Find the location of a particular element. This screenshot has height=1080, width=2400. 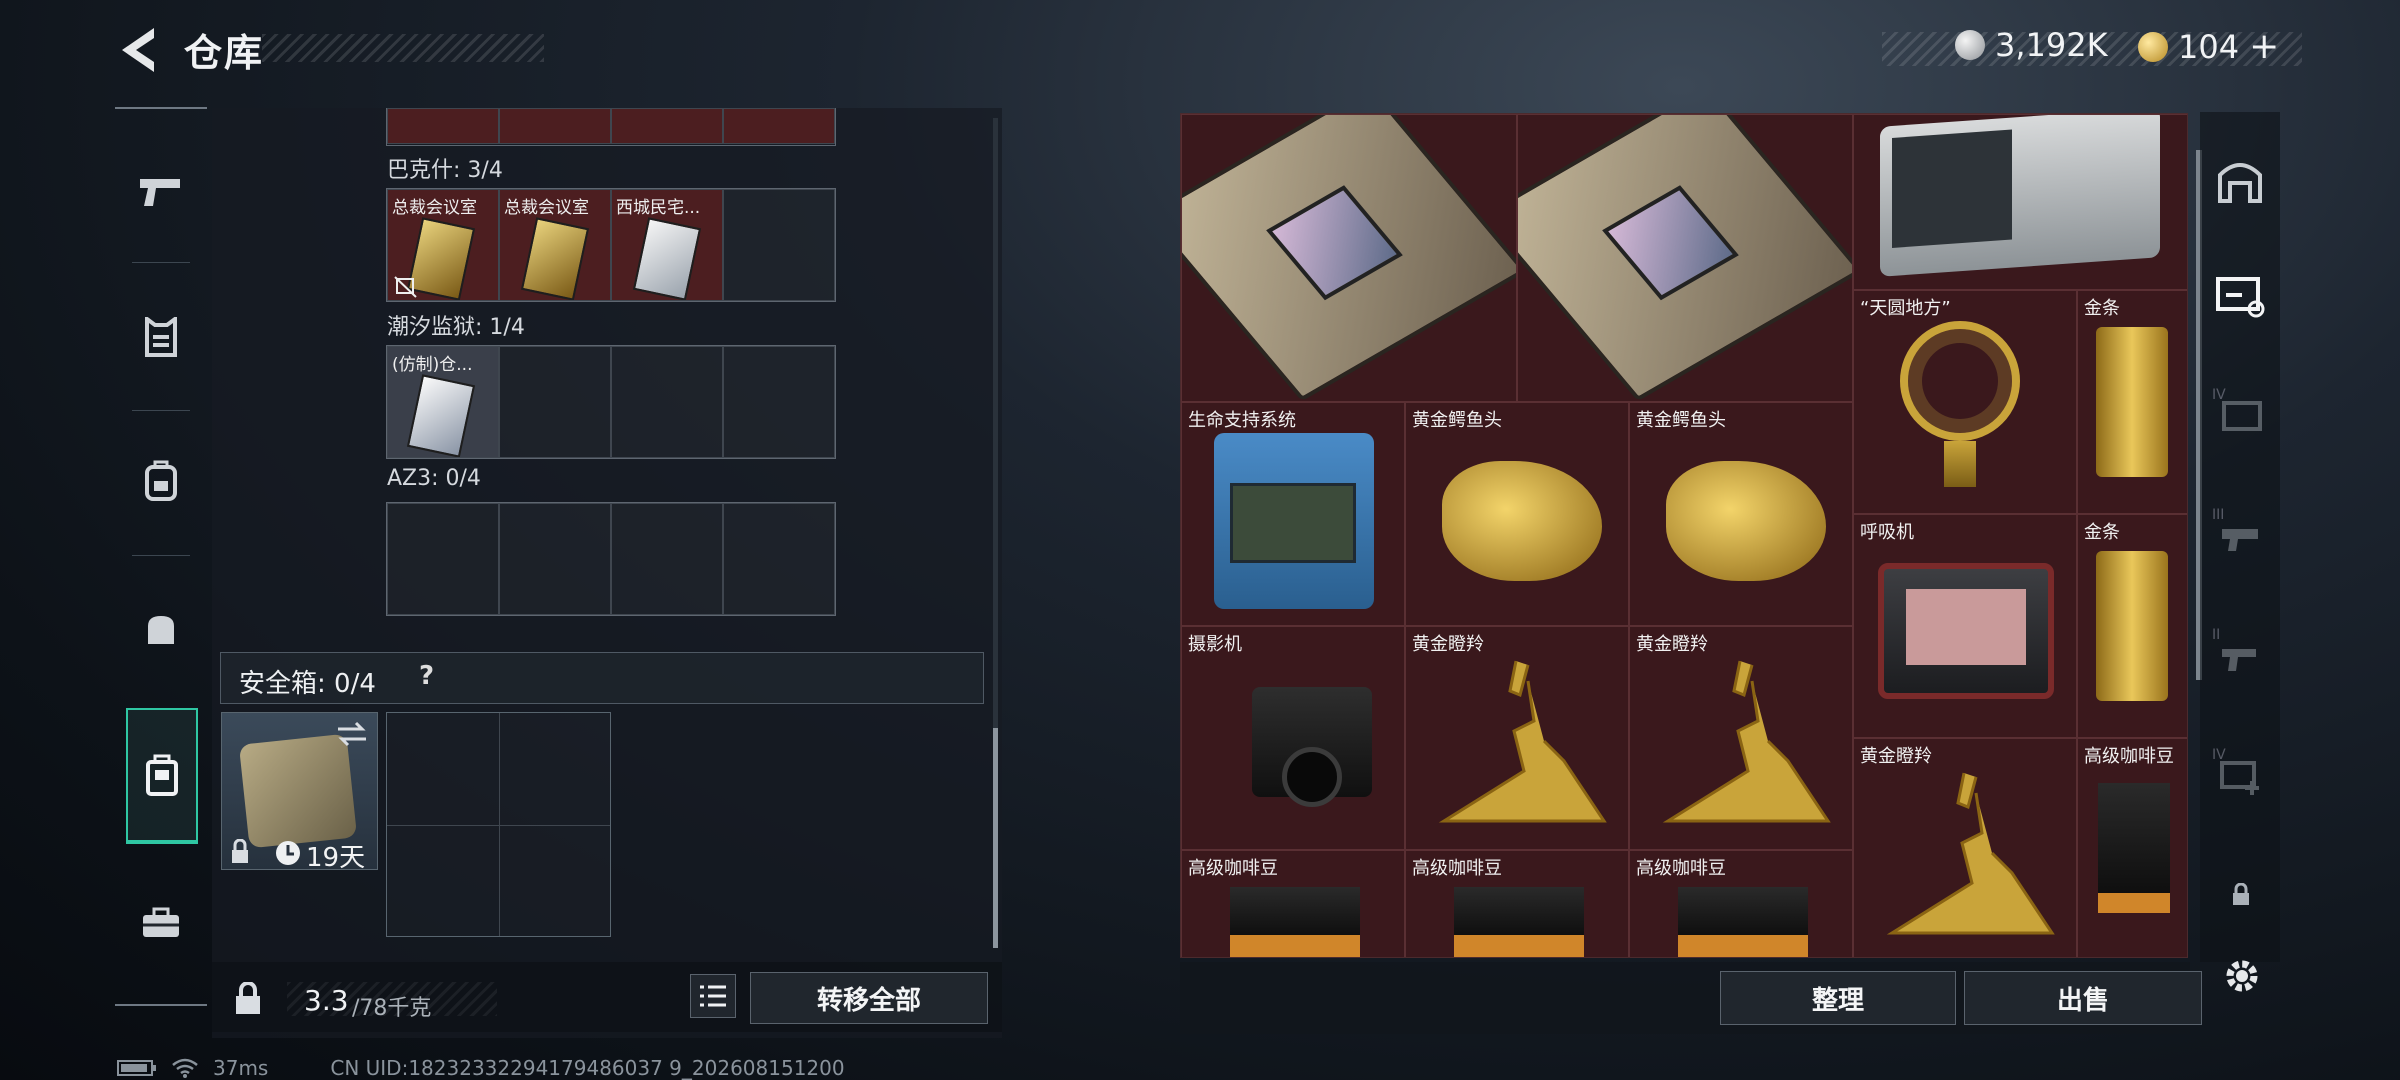

storage-tab-main is located at coordinates (2240, 180).